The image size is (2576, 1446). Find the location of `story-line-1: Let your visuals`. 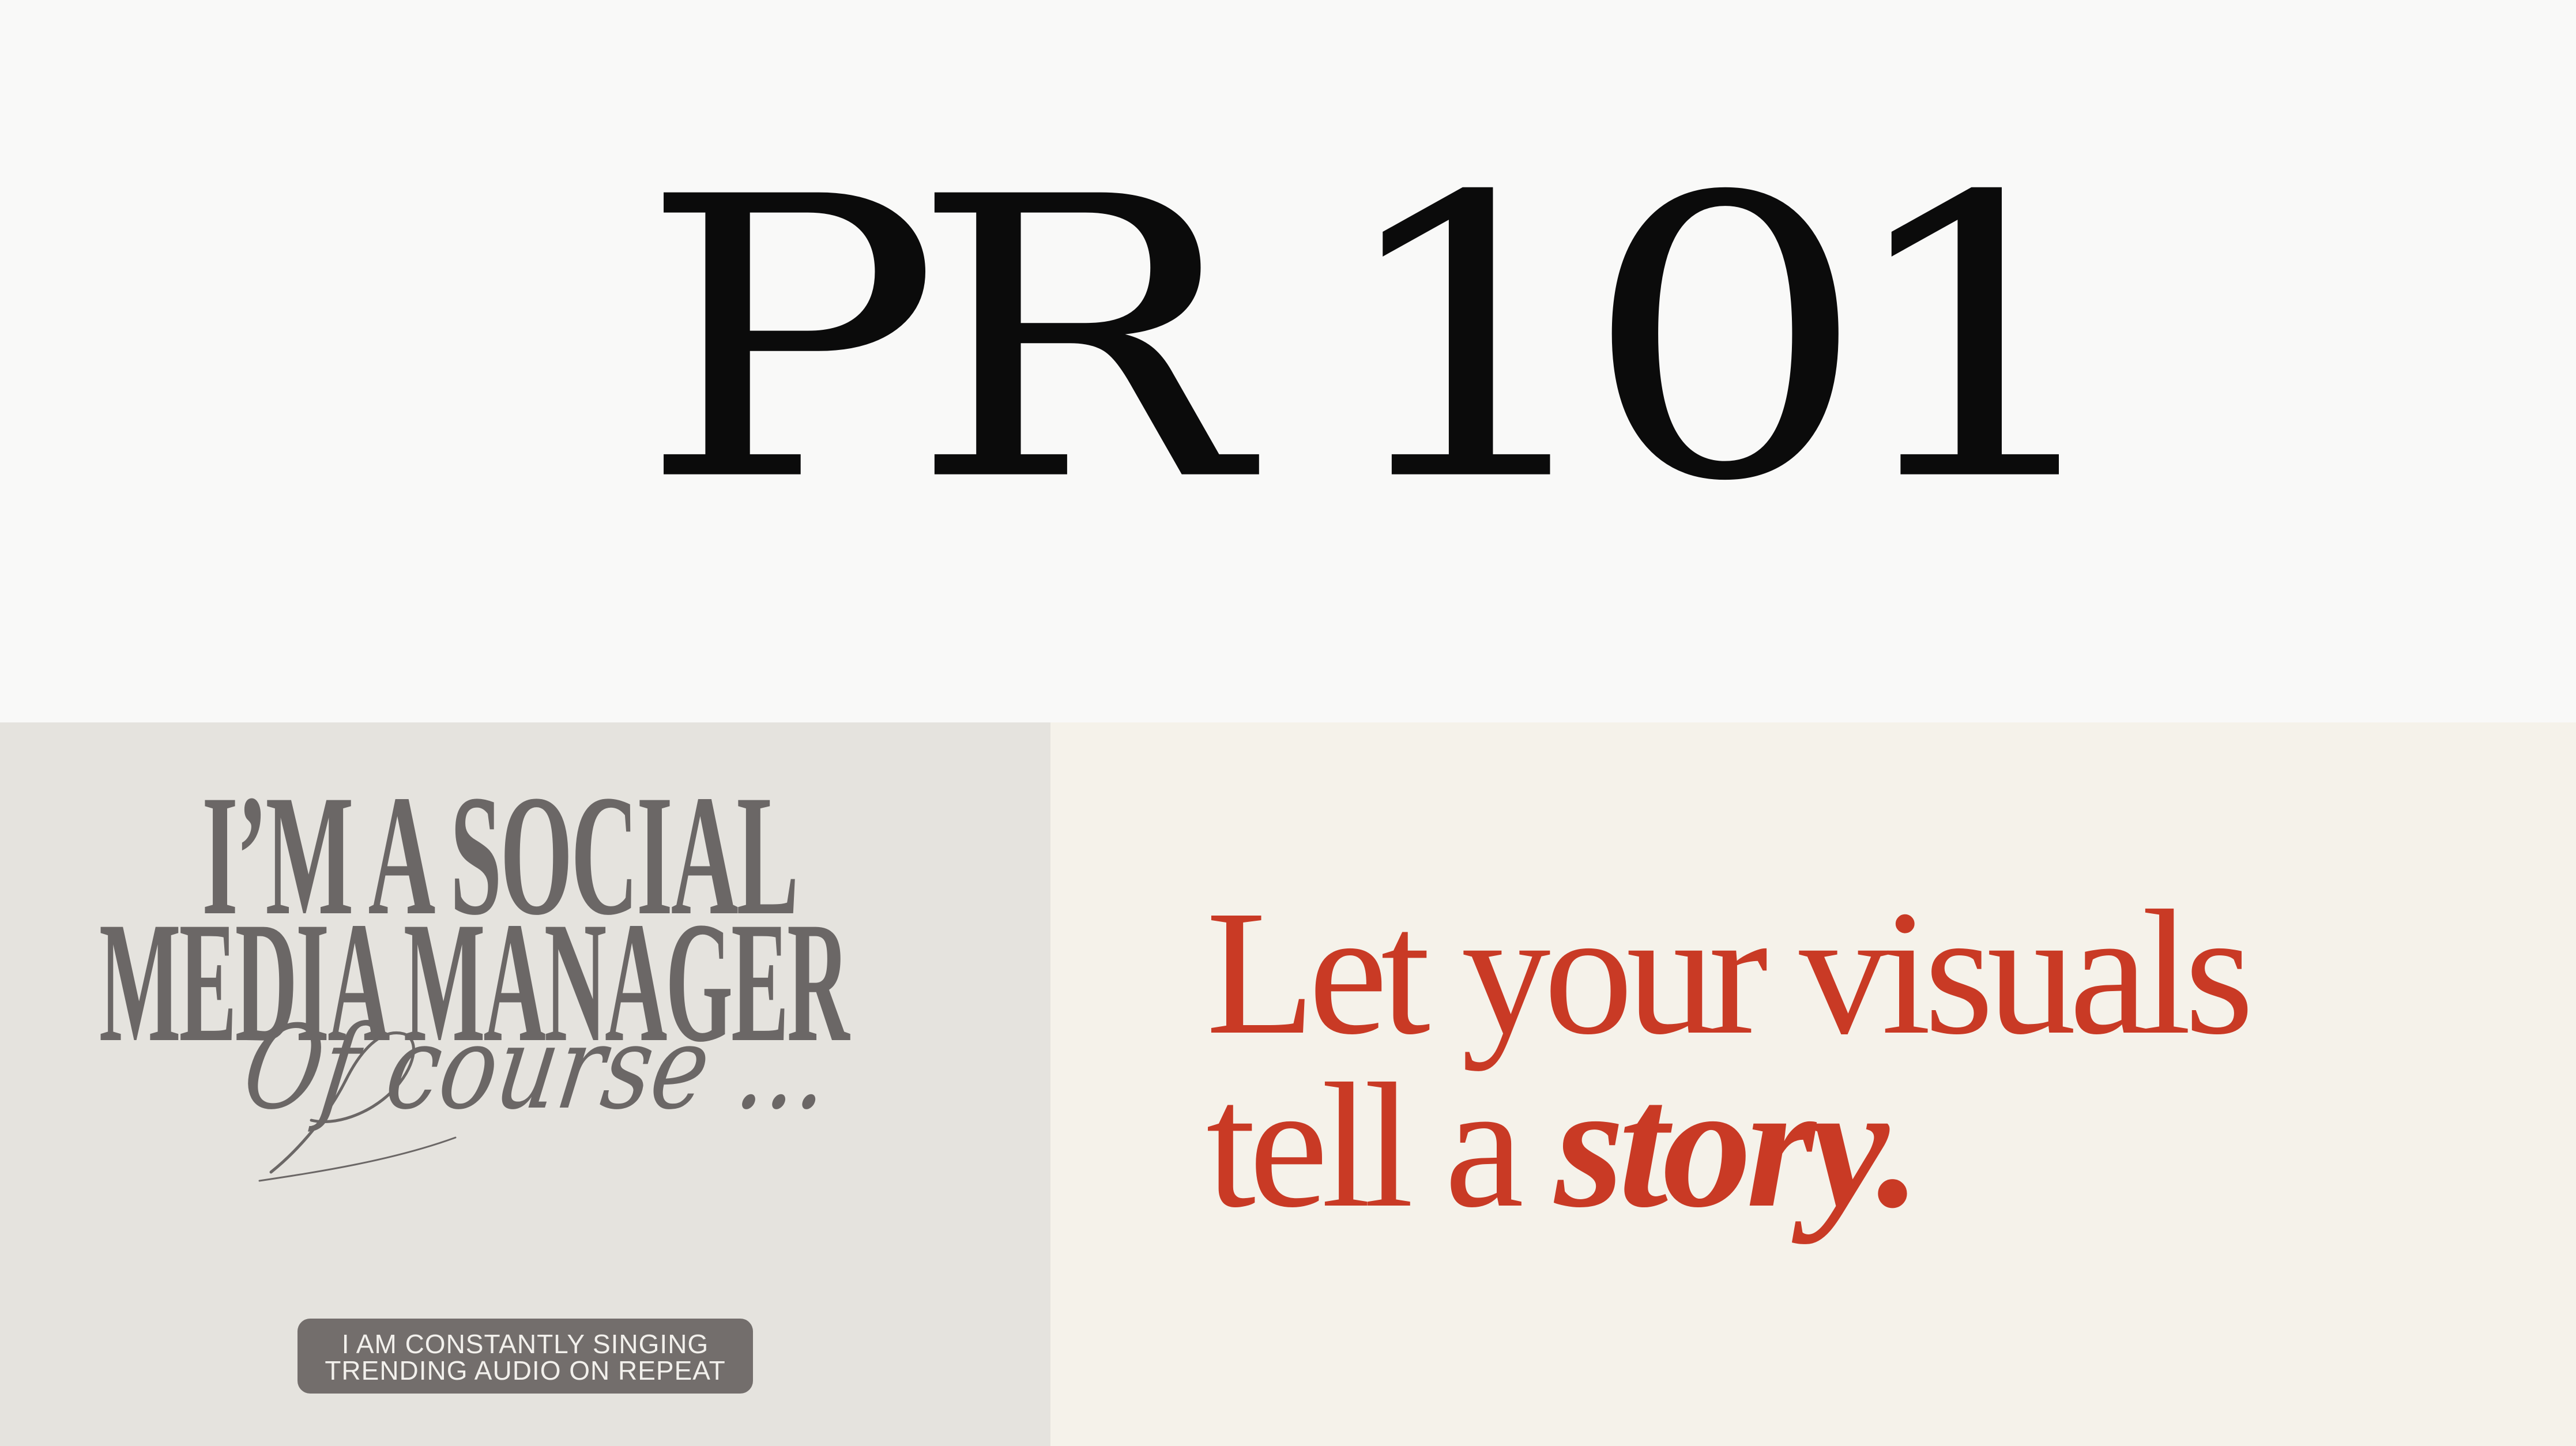

story-line-1: Let your visuals is located at coordinates (1730, 973).